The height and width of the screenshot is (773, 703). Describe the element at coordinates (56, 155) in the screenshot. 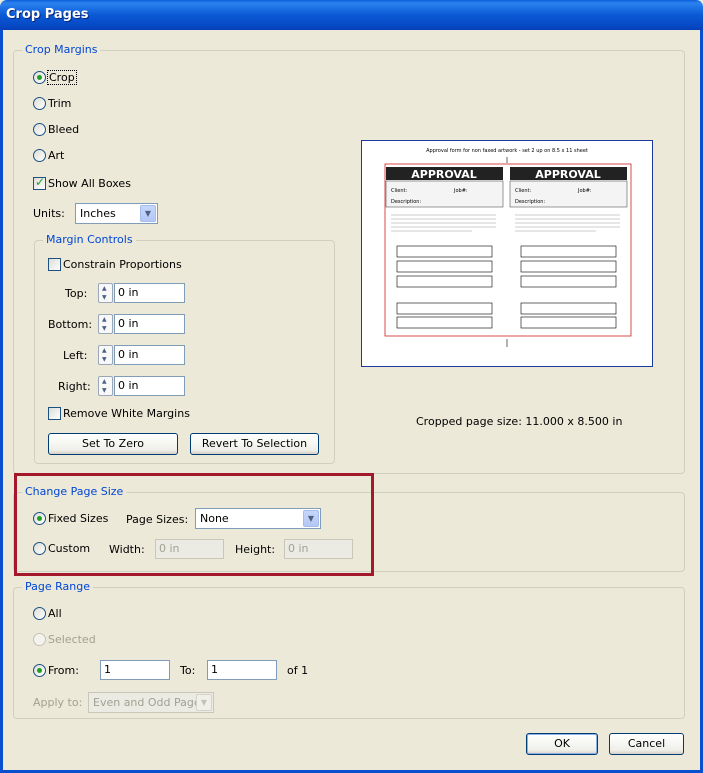

I see `art-label: Art` at that location.